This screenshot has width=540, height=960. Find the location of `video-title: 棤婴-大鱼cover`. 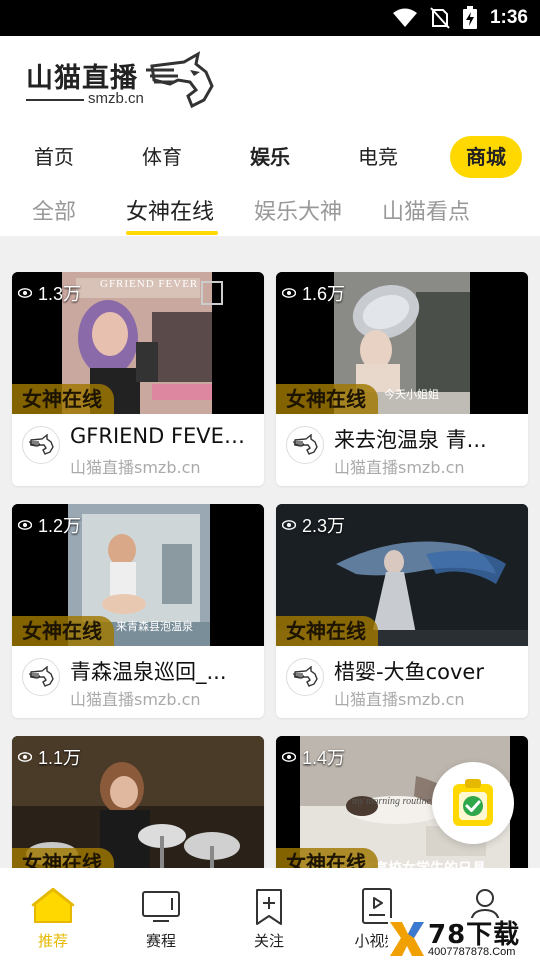

video-title: 棤婴-大鱼cover is located at coordinates (409, 672).